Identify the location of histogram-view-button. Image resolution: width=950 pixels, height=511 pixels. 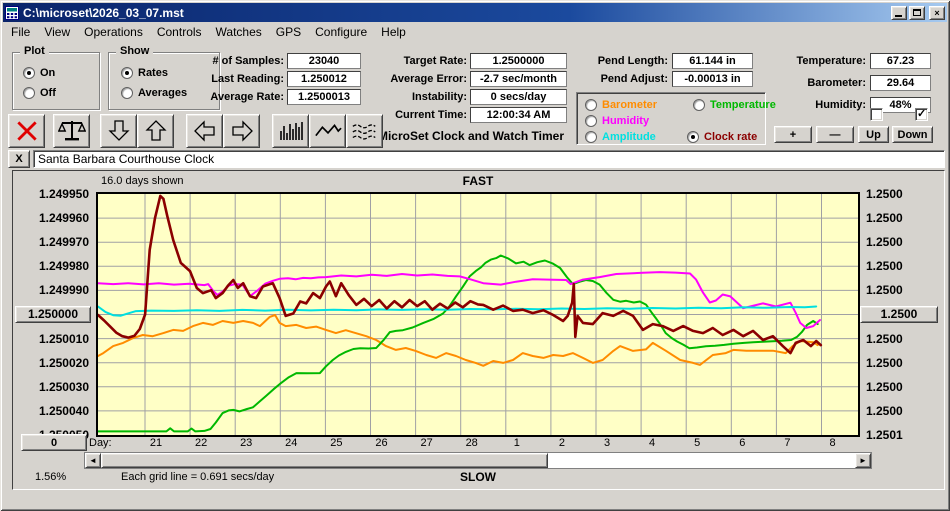
(290, 131).